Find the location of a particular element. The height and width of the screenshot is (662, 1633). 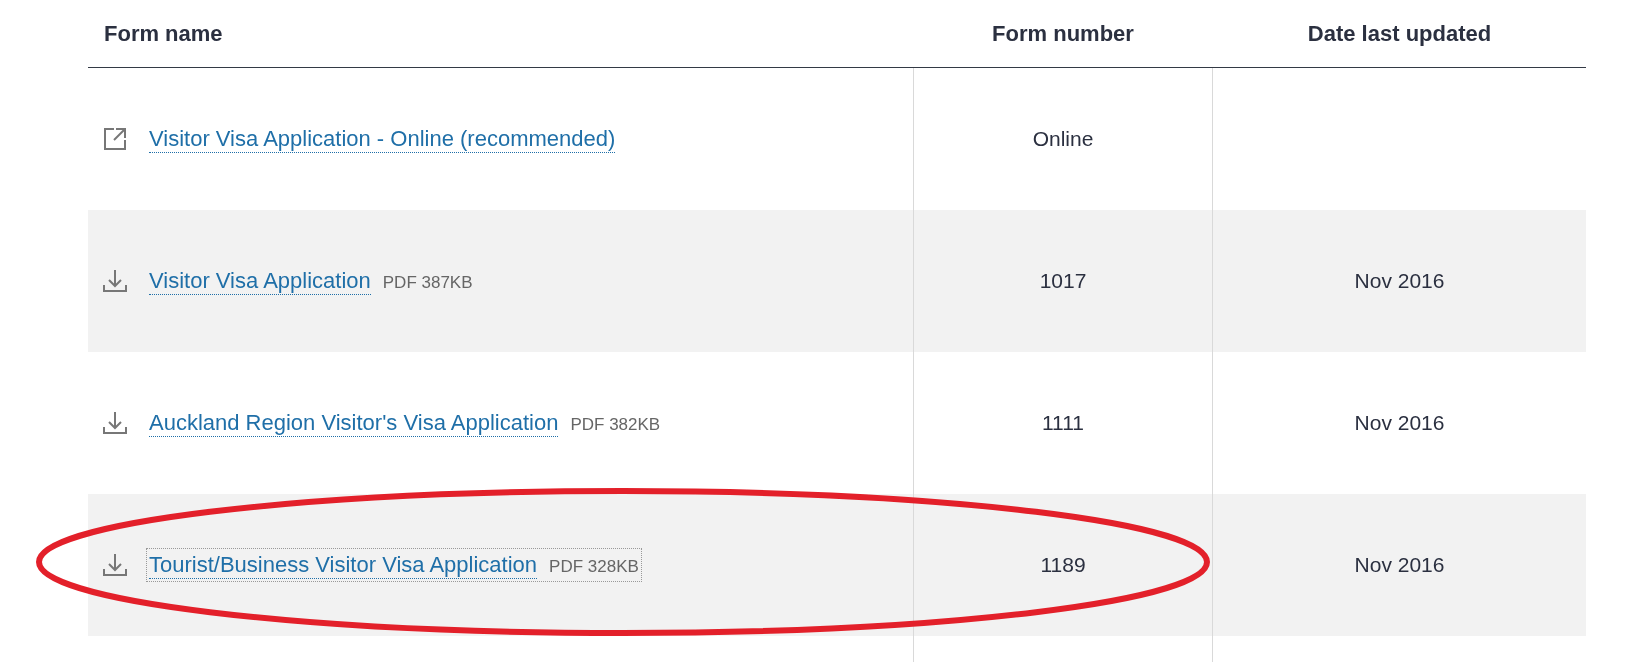

column-header: Form number is located at coordinates (1063, 34).